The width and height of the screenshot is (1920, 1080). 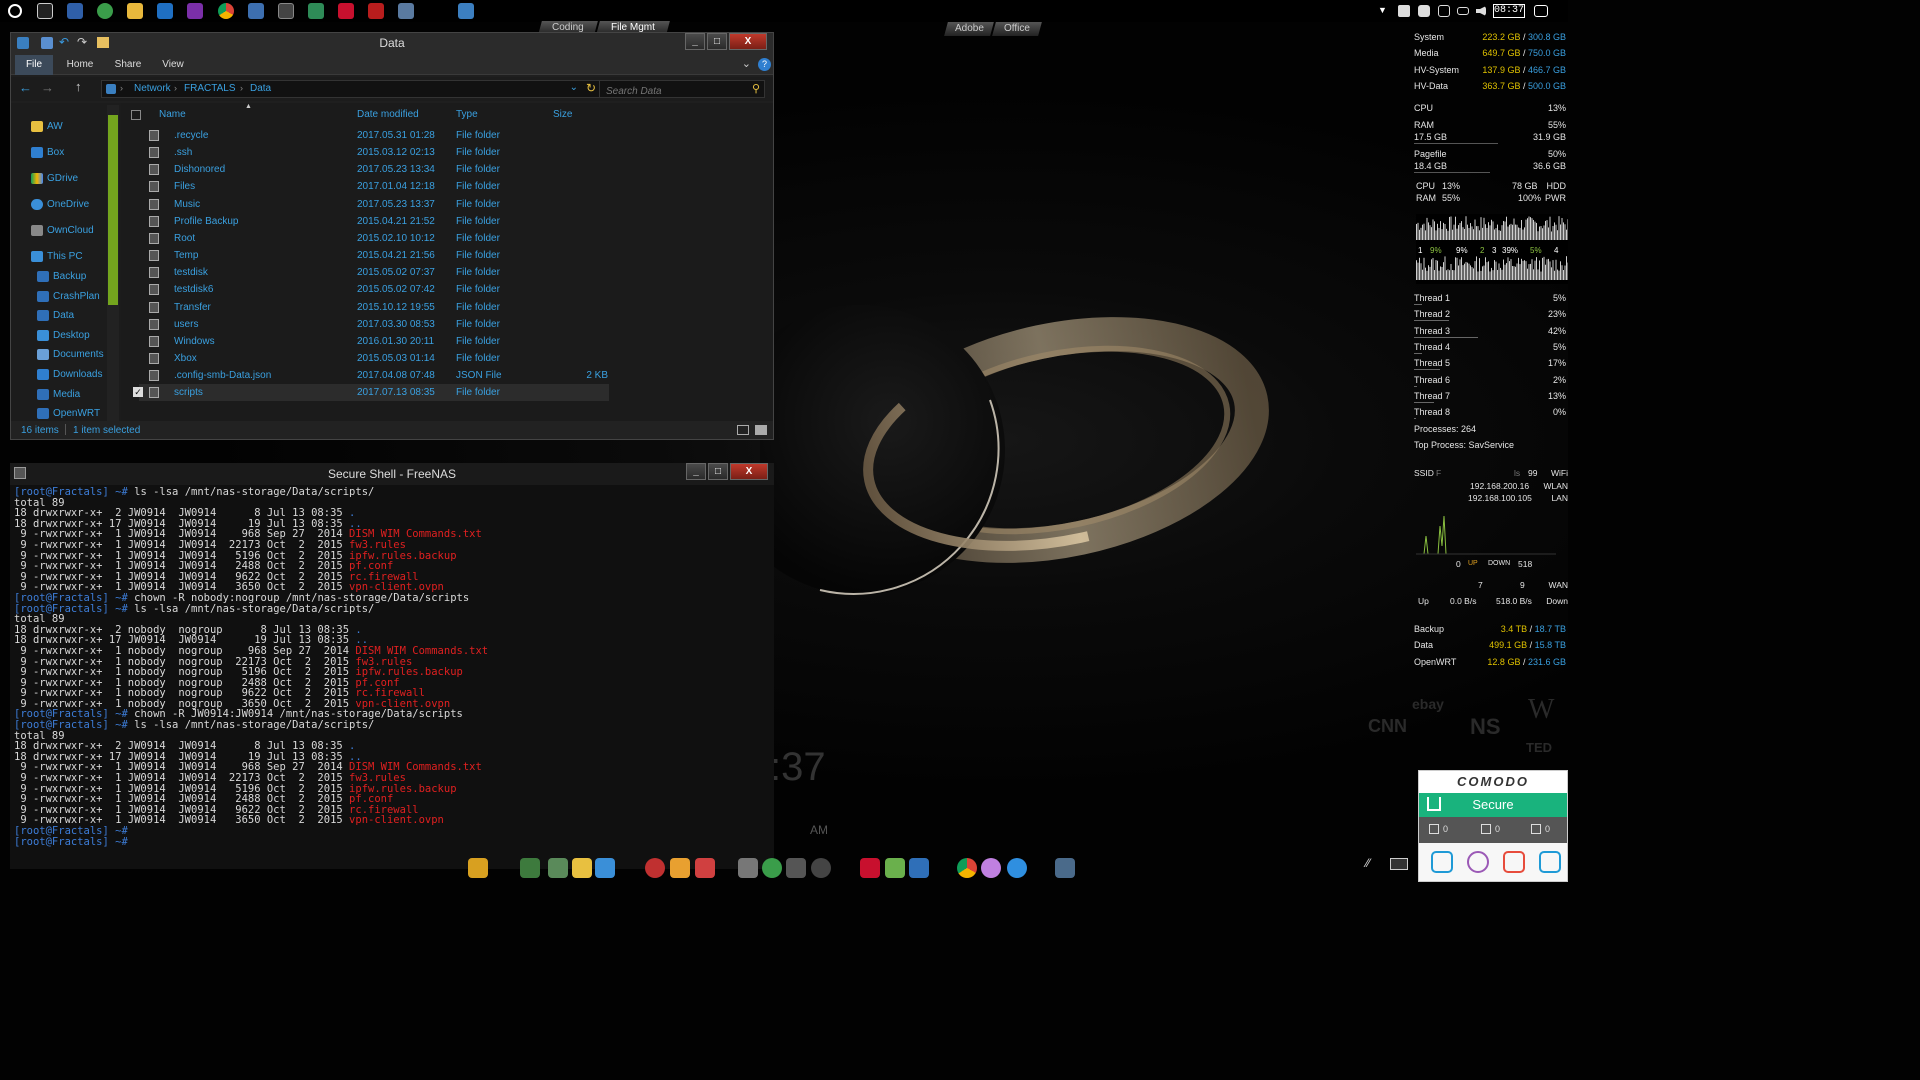 What do you see at coordinates (1514, 862) in the screenshot?
I see `tasks-icon` at bounding box center [1514, 862].